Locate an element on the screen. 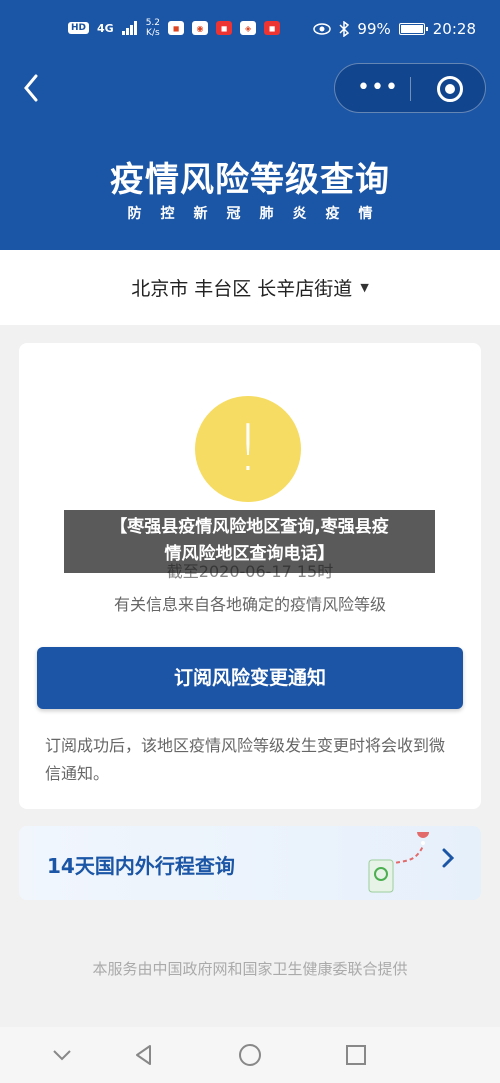 This screenshot has width=500, height=1083. signal-bars-icon is located at coordinates (129, 28).